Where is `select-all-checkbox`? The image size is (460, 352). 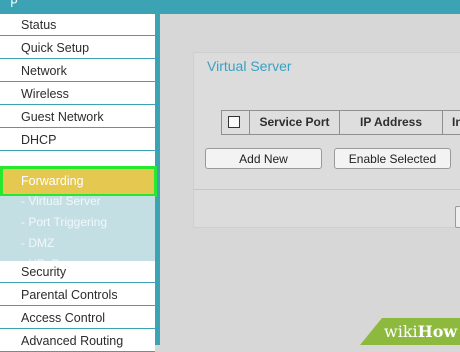
select-all-checkbox is located at coordinates (234, 122).